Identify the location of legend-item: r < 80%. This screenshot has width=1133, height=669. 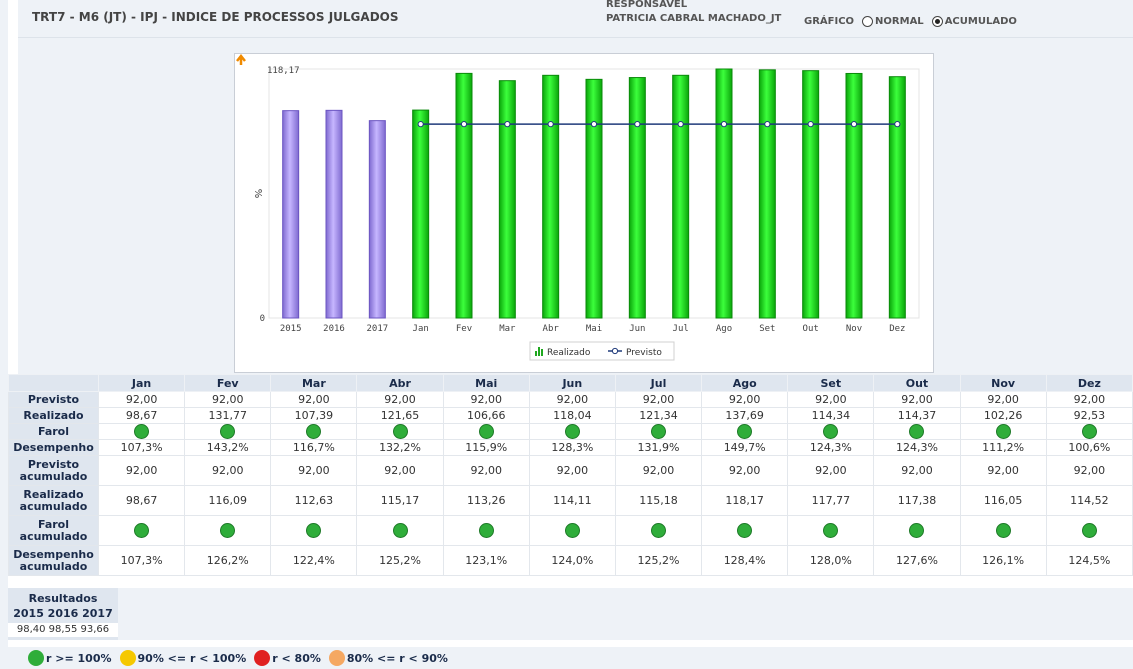
(287, 658).